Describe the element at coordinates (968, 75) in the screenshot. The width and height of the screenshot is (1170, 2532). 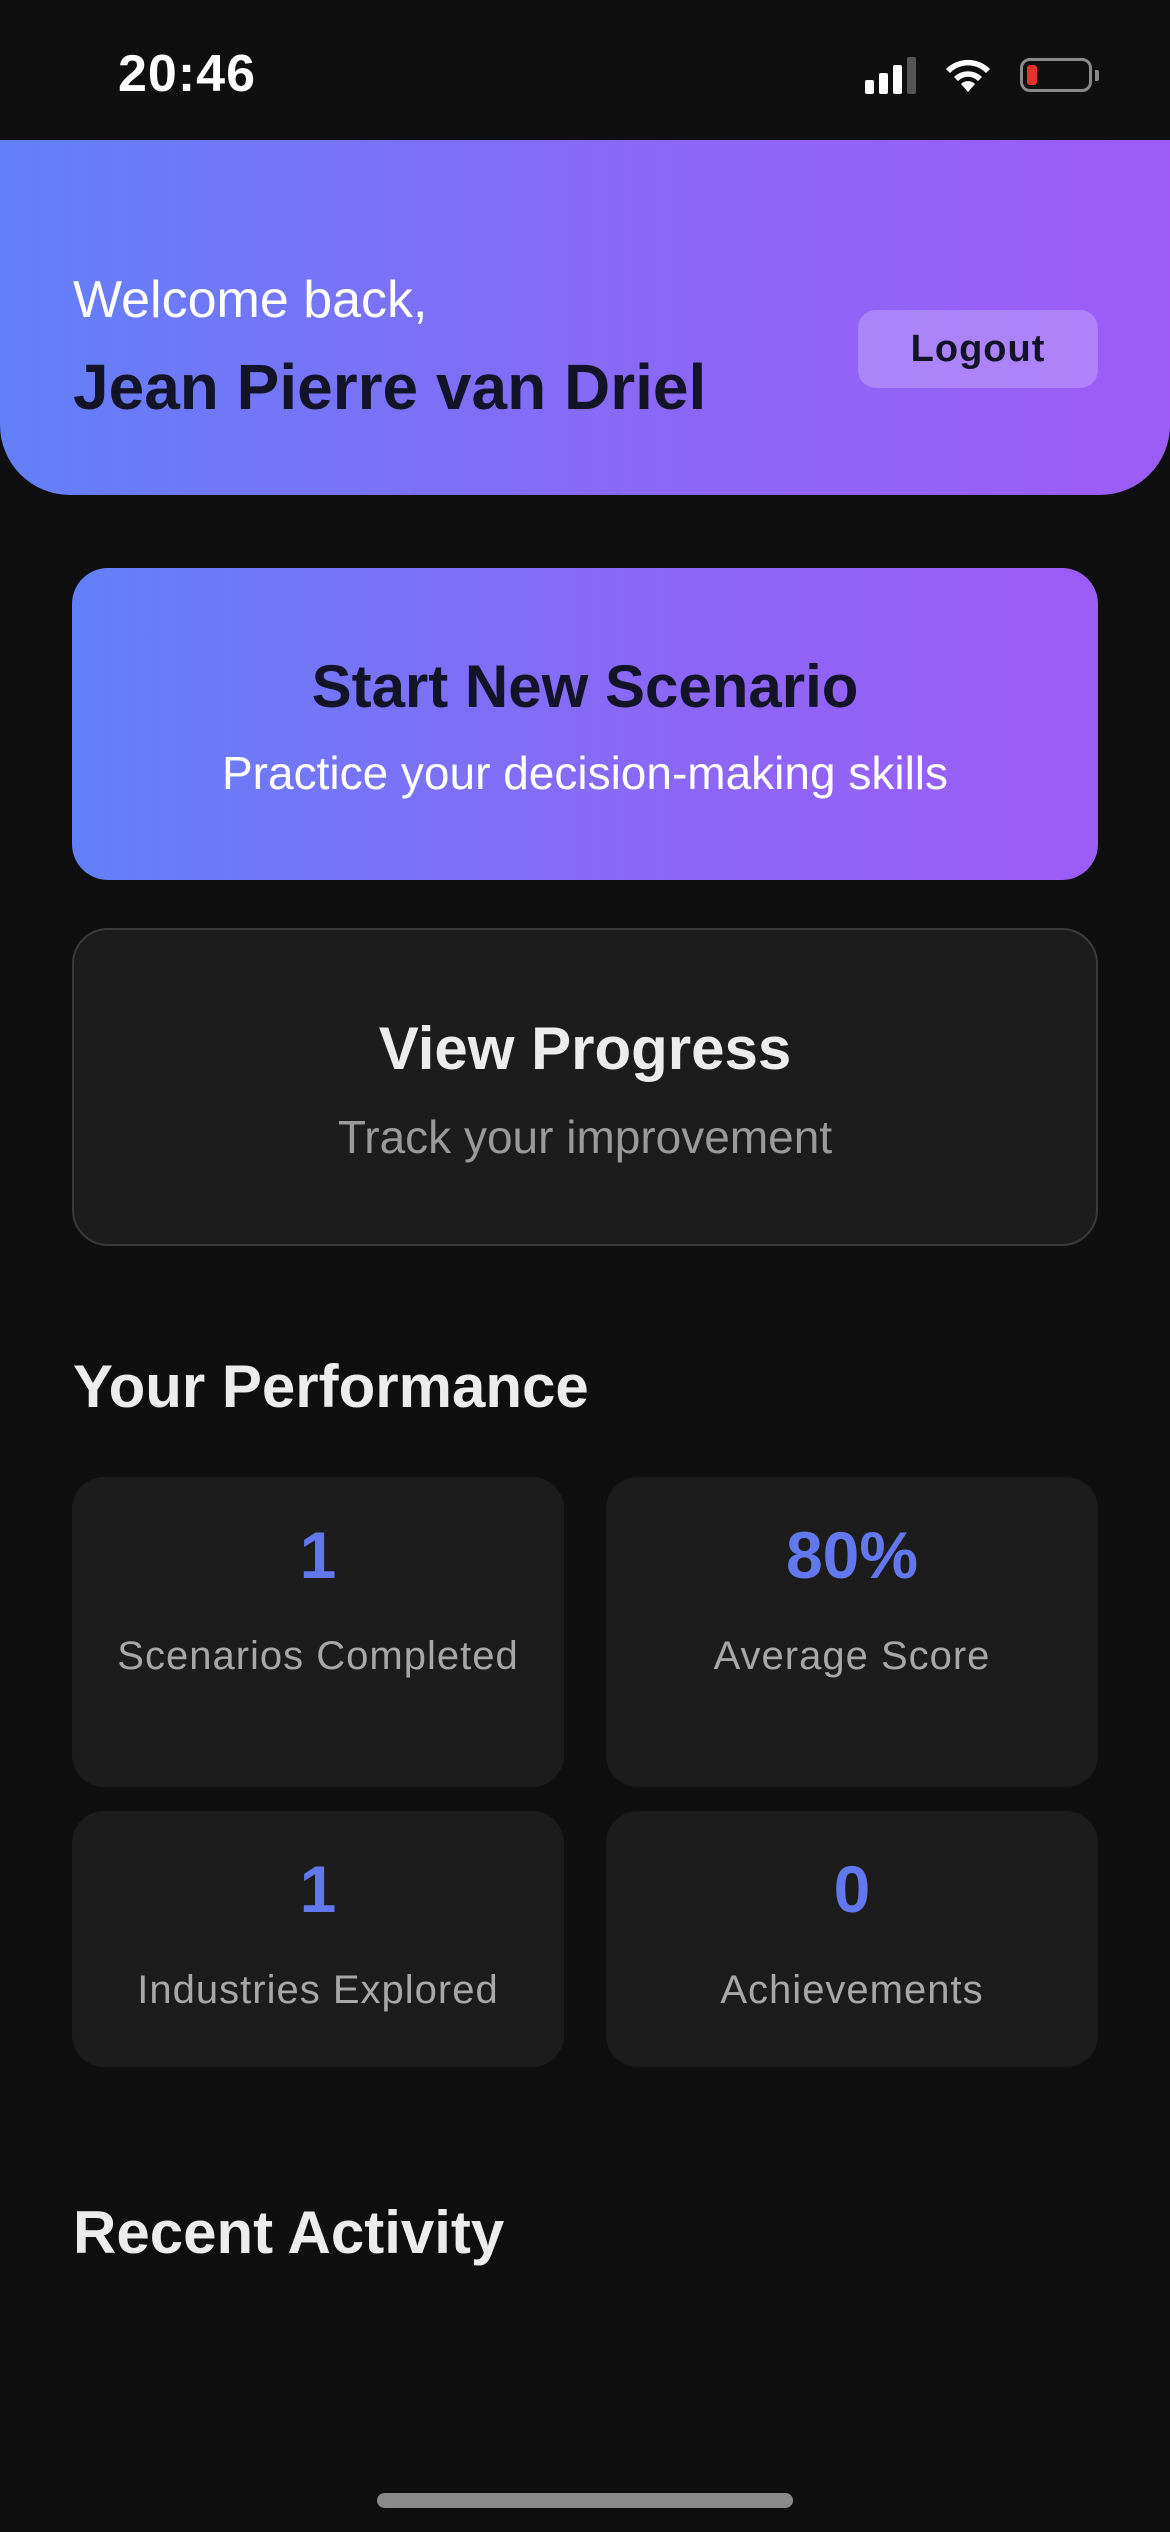
I see `wifi-icon` at that location.